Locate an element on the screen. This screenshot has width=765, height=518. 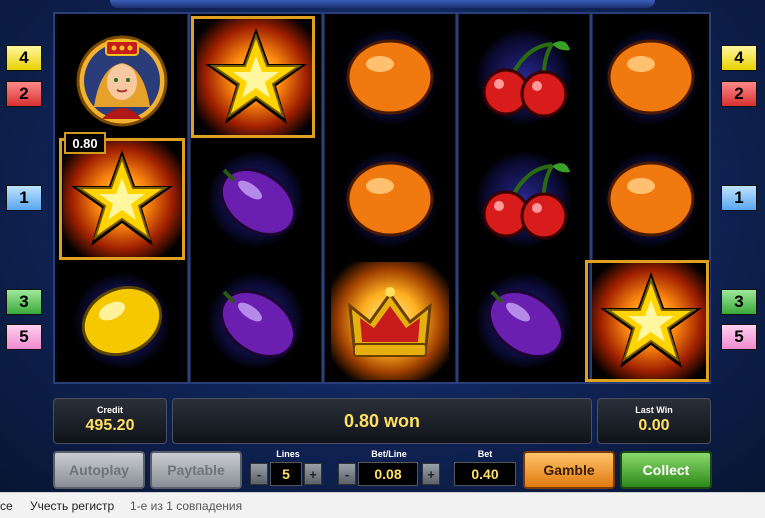
lines-plus-button: + is located at coordinates (313, 474).